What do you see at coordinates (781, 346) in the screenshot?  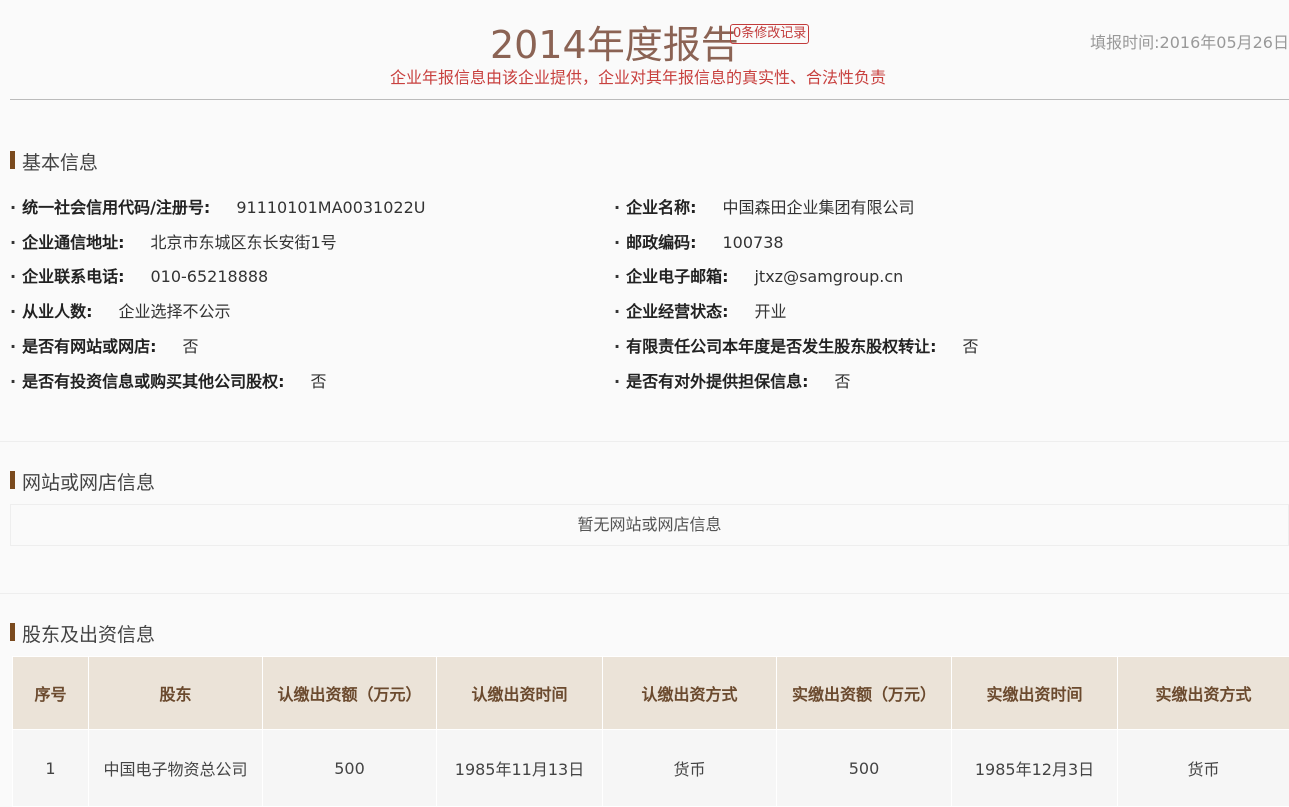 I see `info-label: 有限责任公司本年度是否发生股东股权转让:` at bounding box center [781, 346].